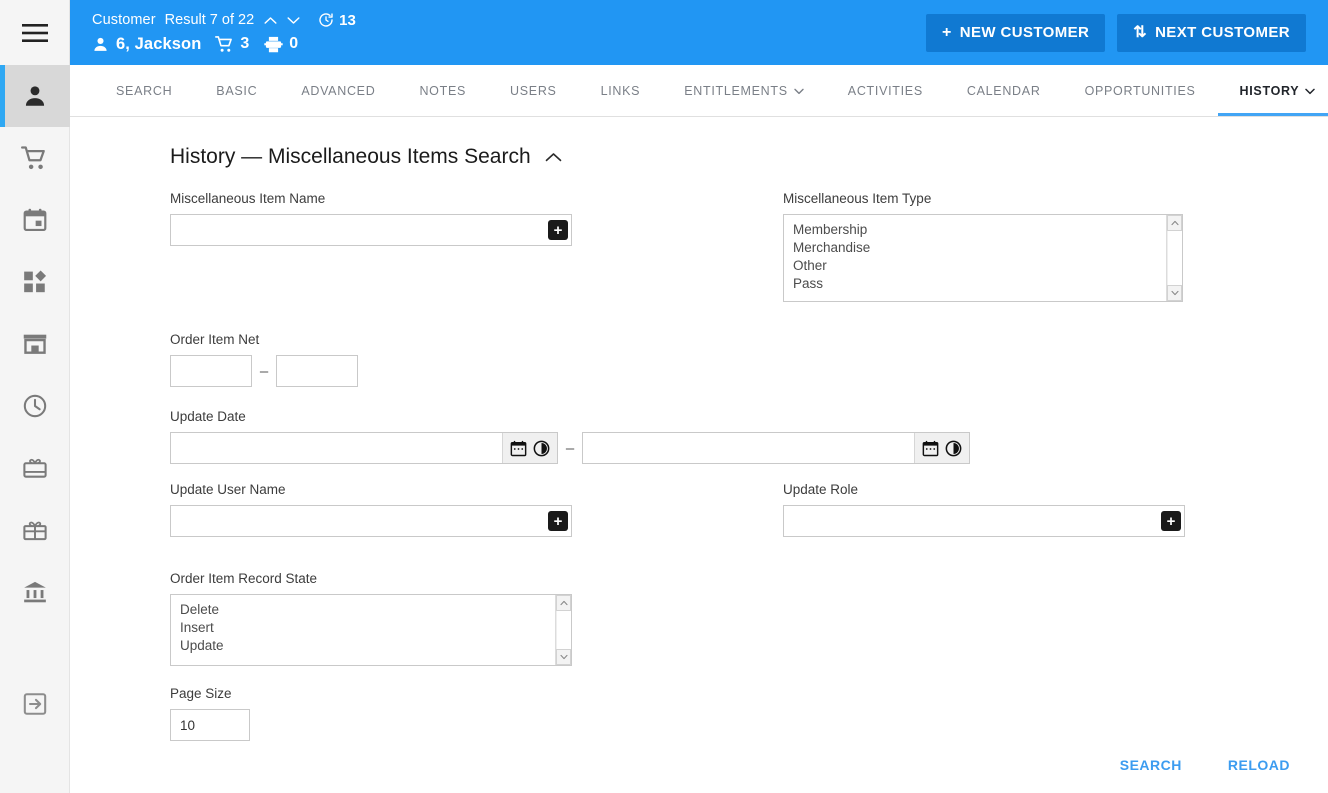 The height and width of the screenshot is (793, 1328). I want to click on order-item-record-state-listbox: Delete Insert Update, so click(371, 630).